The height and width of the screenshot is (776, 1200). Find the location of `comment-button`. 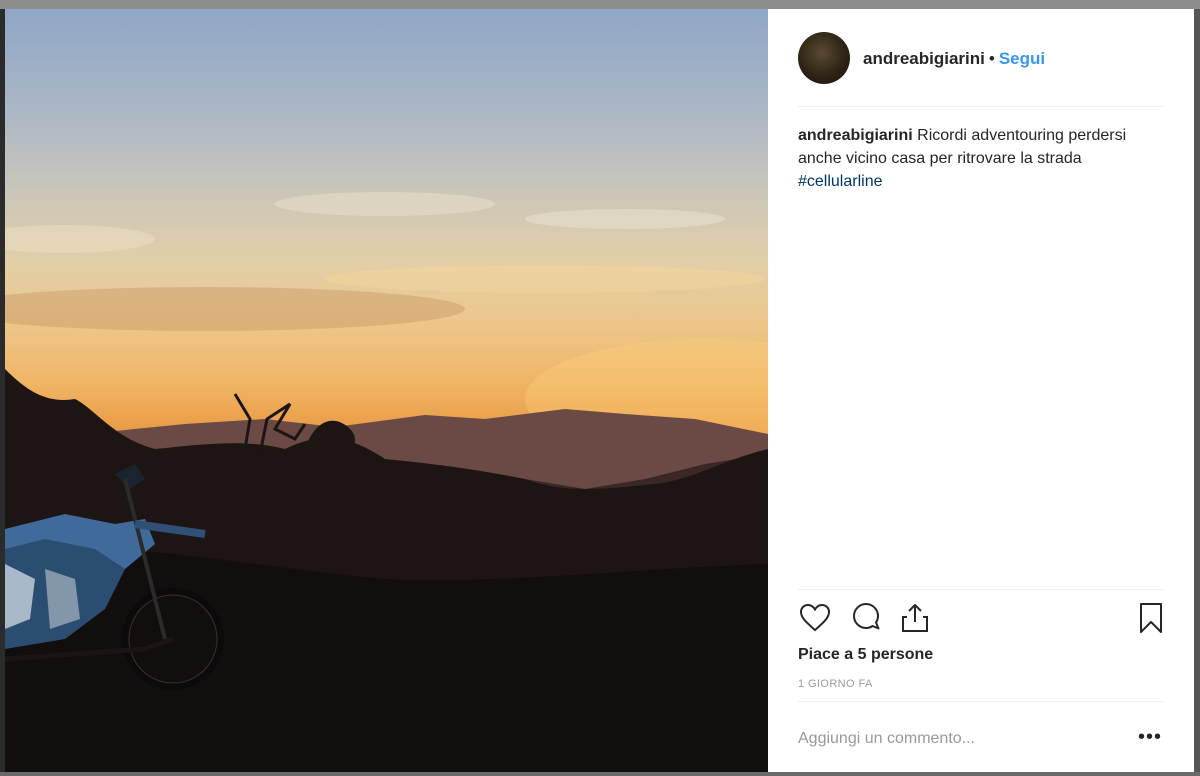

comment-button is located at coordinates (866, 618).